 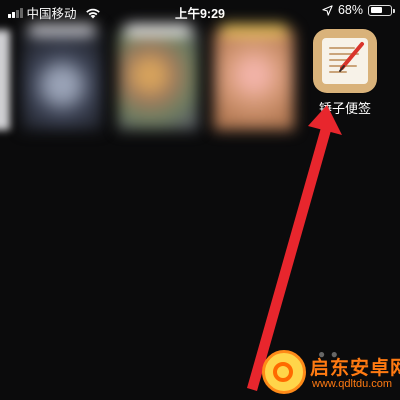 What do you see at coordinates (352, 384) in the screenshot?
I see `watermark-url: www.qdltdu.com` at bounding box center [352, 384].